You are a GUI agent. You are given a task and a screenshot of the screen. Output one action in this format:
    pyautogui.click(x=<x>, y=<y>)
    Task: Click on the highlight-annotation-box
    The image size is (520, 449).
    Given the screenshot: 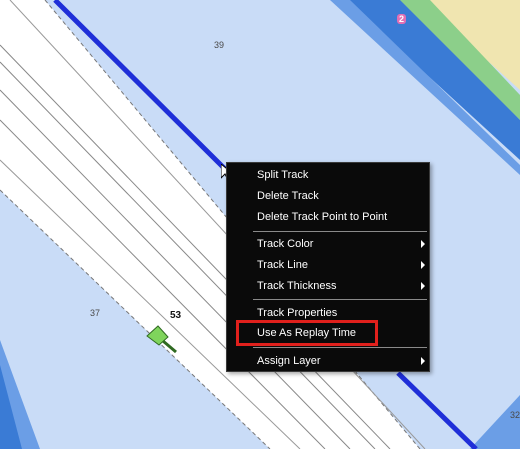 What is the action you would take?
    pyautogui.click(x=307, y=333)
    